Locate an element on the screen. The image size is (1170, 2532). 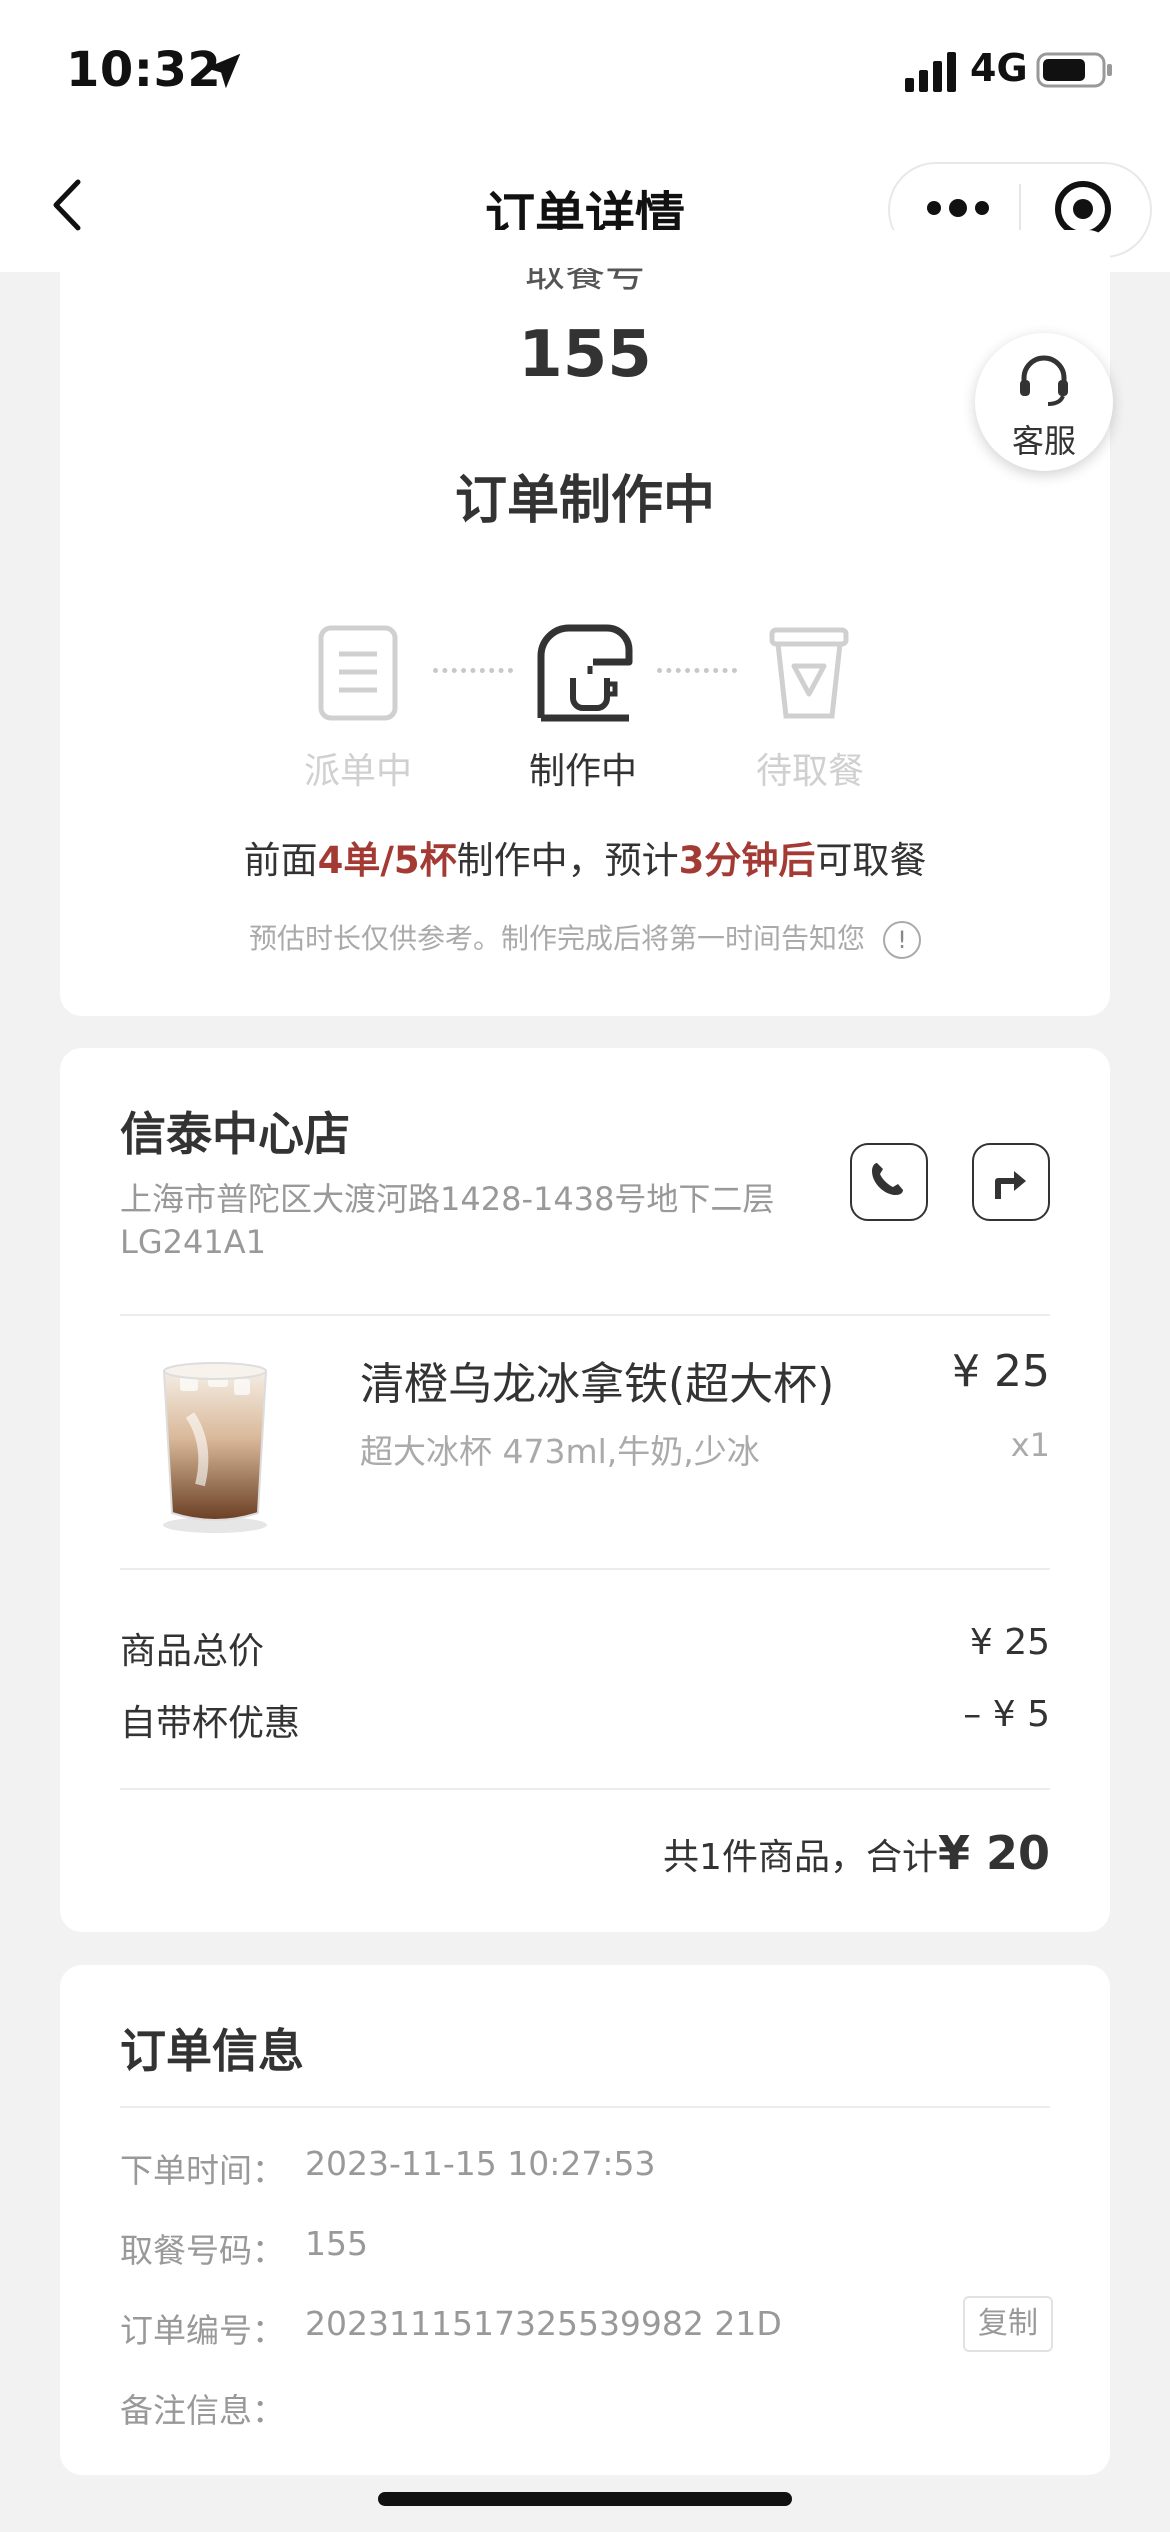
subtotal-label: 商品总价 is located at coordinates (192, 1651).